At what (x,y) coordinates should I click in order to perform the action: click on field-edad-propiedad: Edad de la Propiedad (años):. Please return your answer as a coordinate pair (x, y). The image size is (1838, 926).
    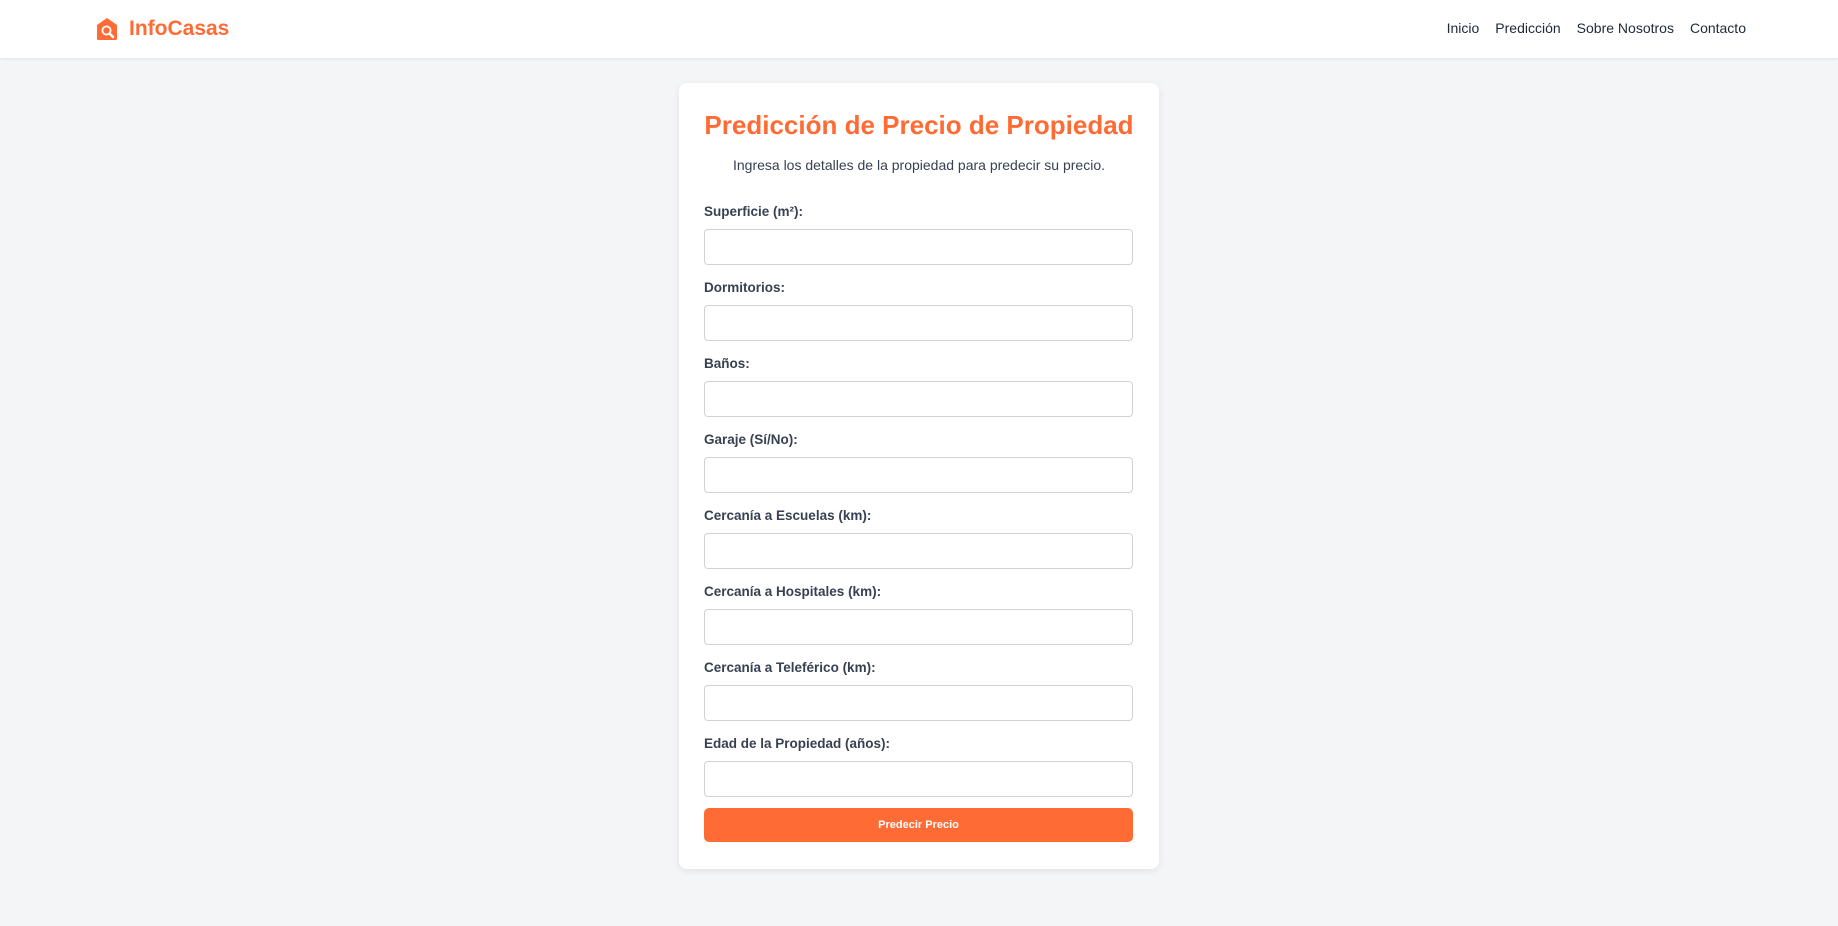
    Looking at the image, I should click on (919, 773).